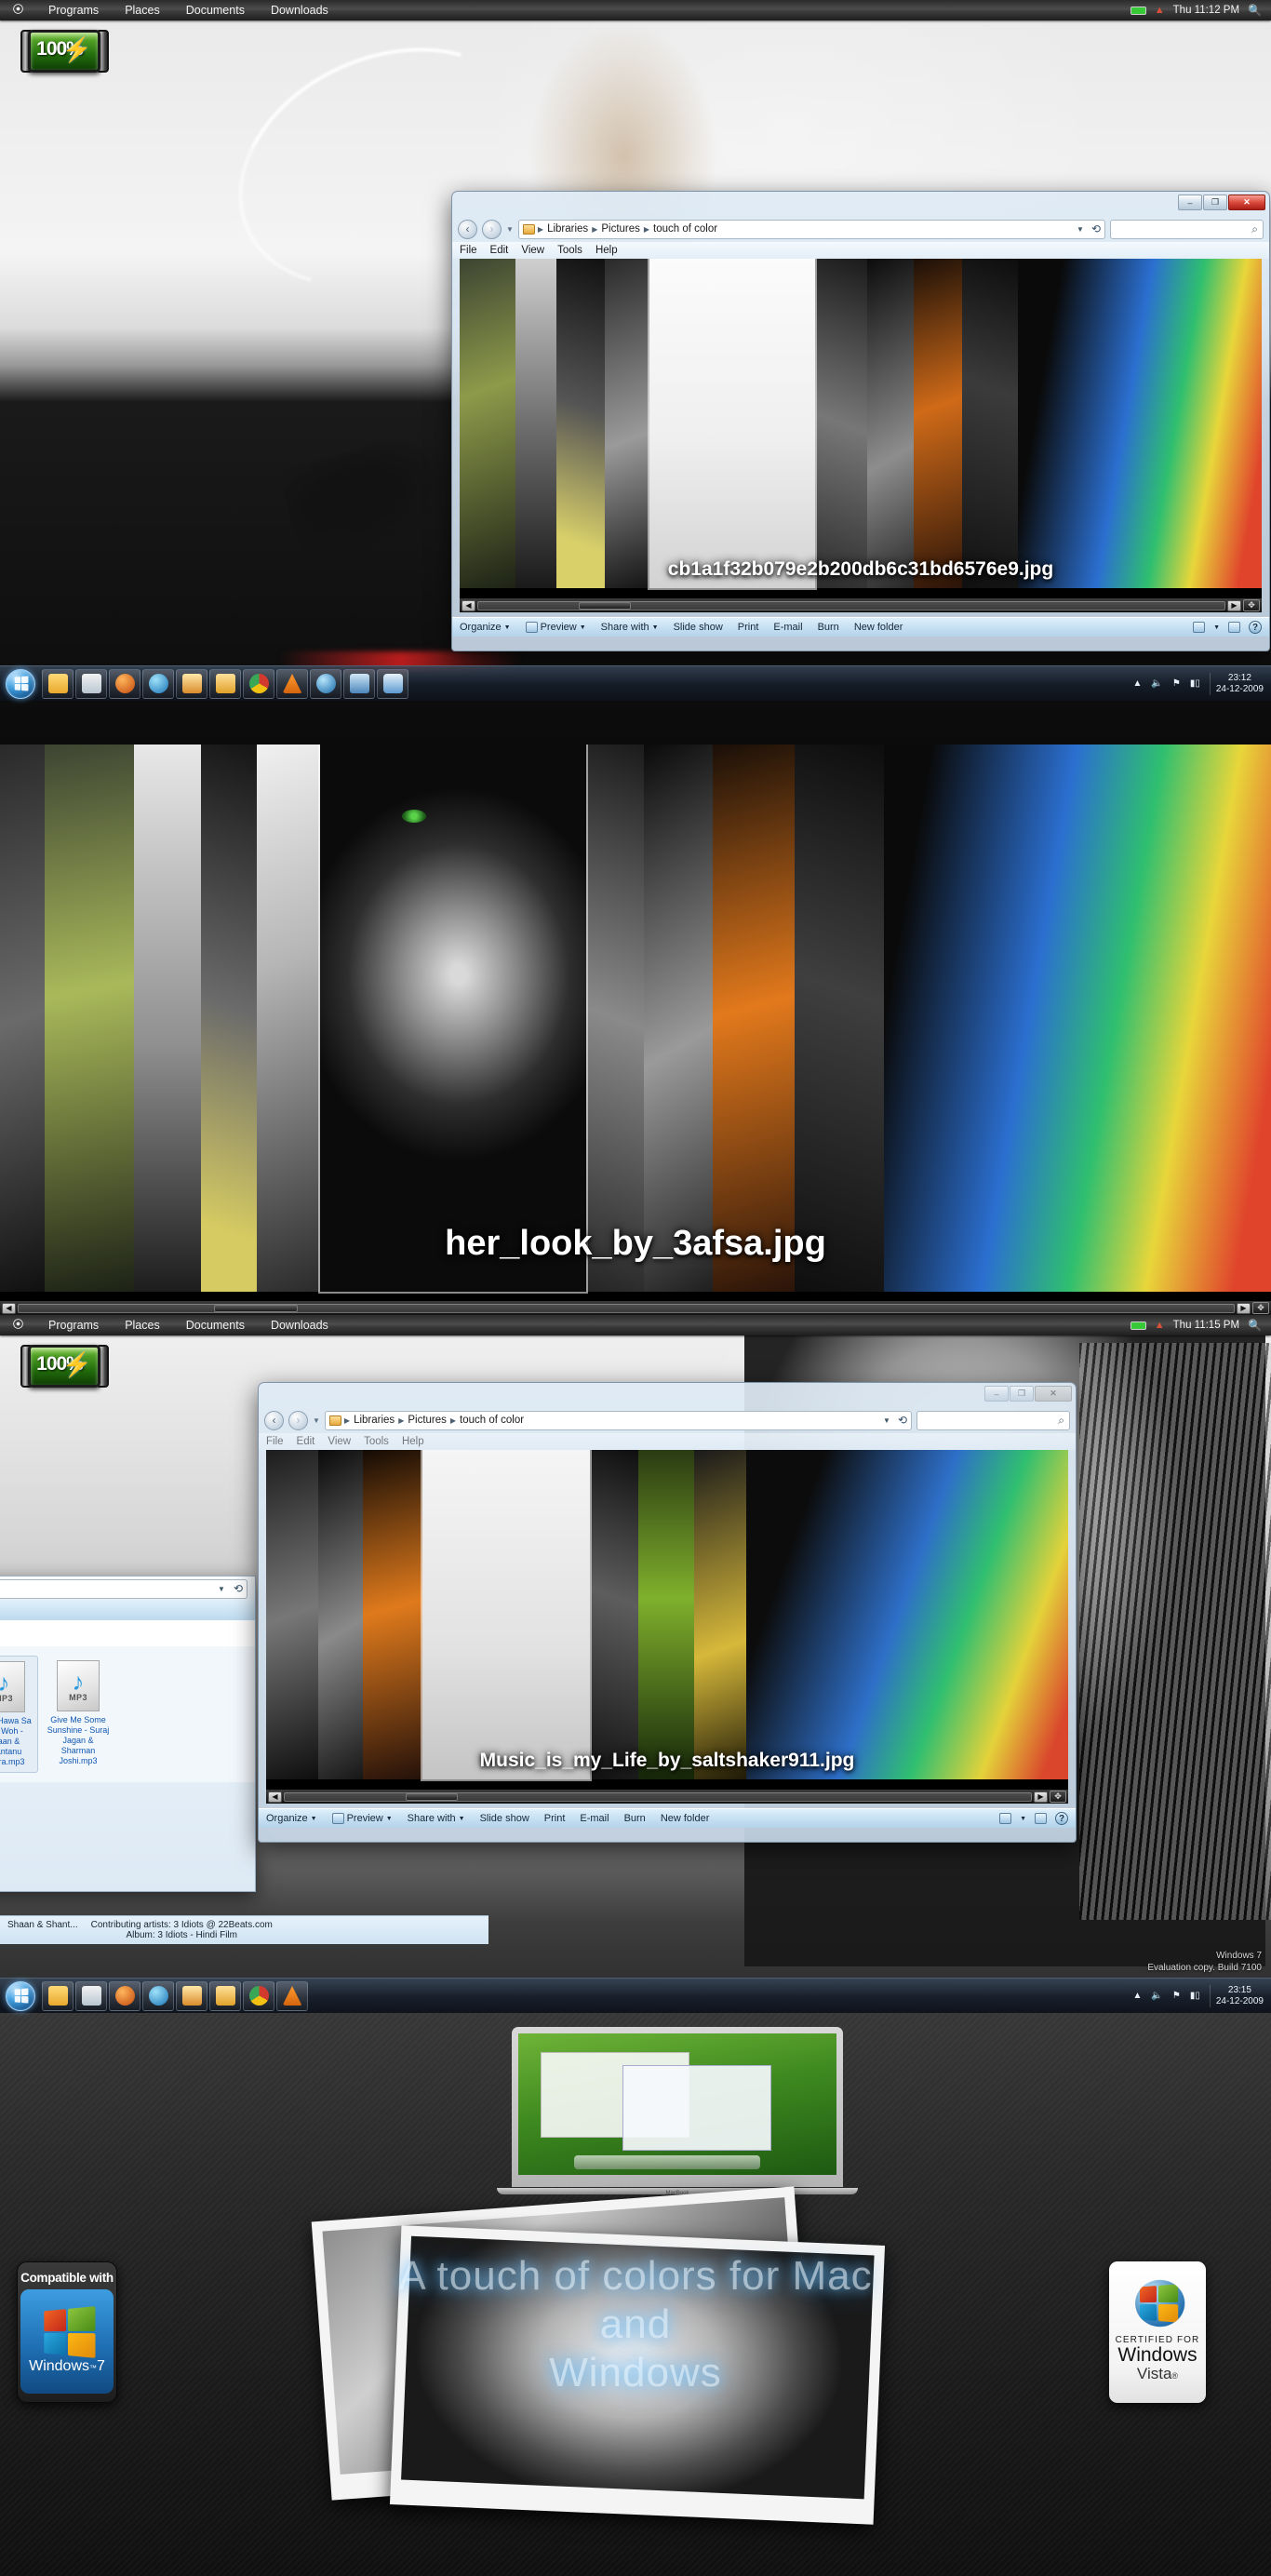 Image resolution: width=1271 pixels, height=2576 pixels. I want to click on scroll-left-button: ◀, so click(468, 605).